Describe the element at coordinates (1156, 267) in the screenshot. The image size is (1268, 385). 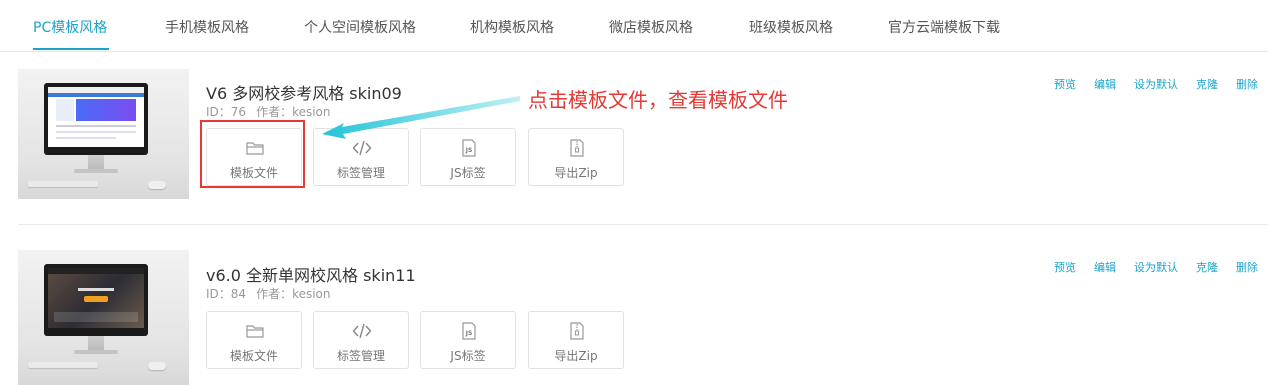
I see `set-default-link: 设为默认` at that location.